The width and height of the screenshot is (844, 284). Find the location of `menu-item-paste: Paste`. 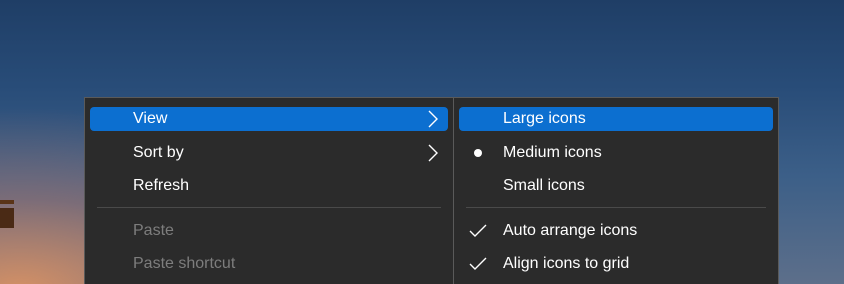

menu-item-paste: Paste is located at coordinates (269, 231).